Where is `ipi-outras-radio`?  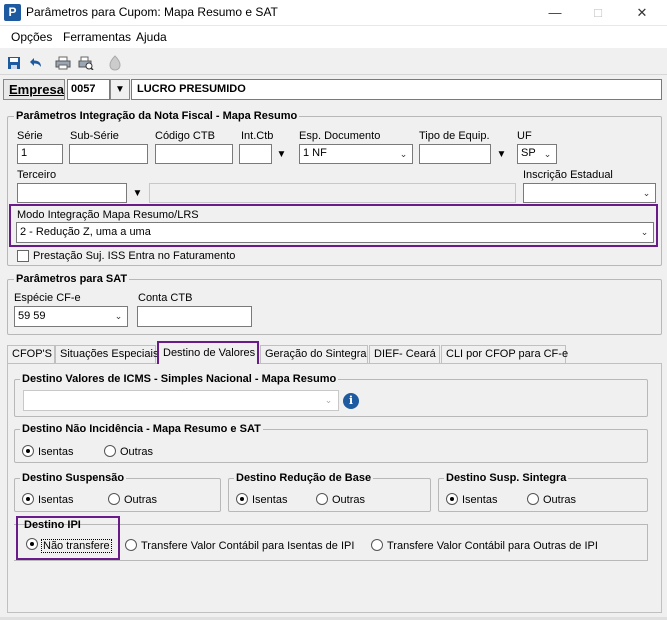
ipi-outras-radio is located at coordinates (377, 545).